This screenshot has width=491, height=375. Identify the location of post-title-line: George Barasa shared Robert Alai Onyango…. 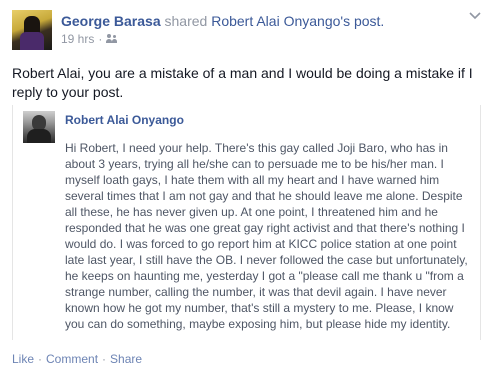
(222, 21).